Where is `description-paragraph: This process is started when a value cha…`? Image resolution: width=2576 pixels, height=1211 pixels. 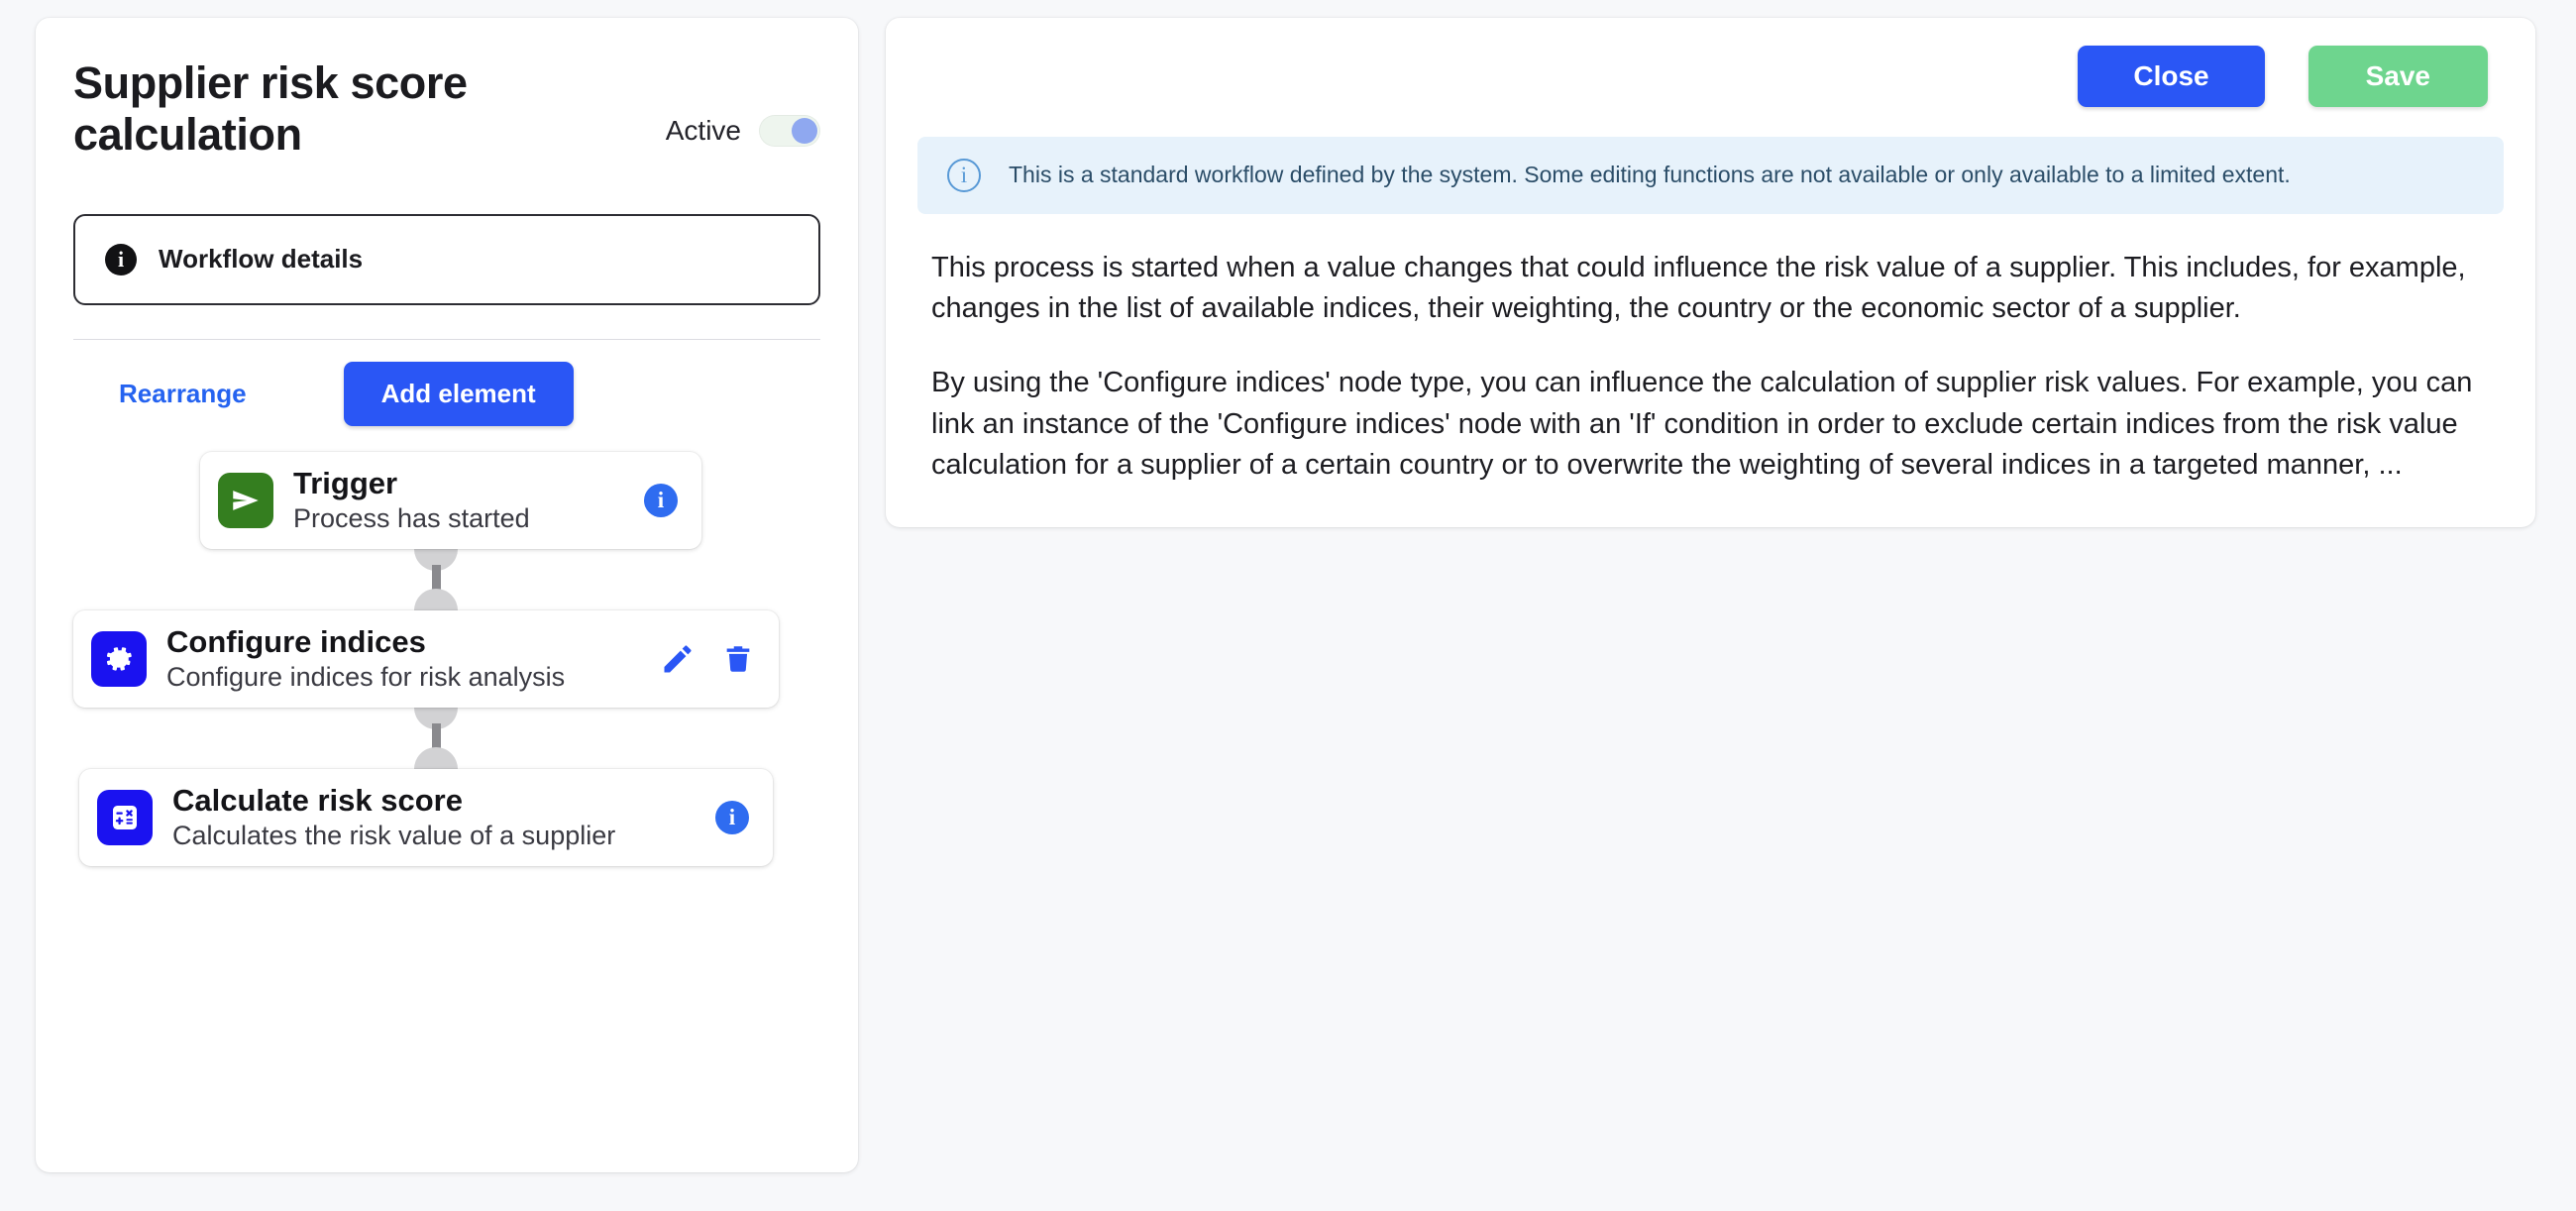
description-paragraph: This process is started when a value cha… is located at coordinates (1699, 288).